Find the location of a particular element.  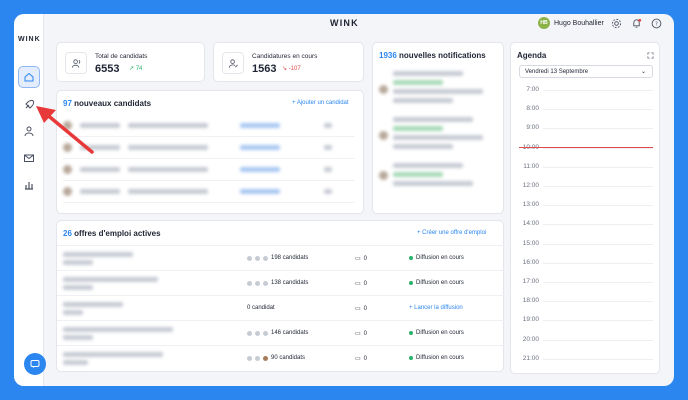

sidebar-item-stats is located at coordinates (29, 185).